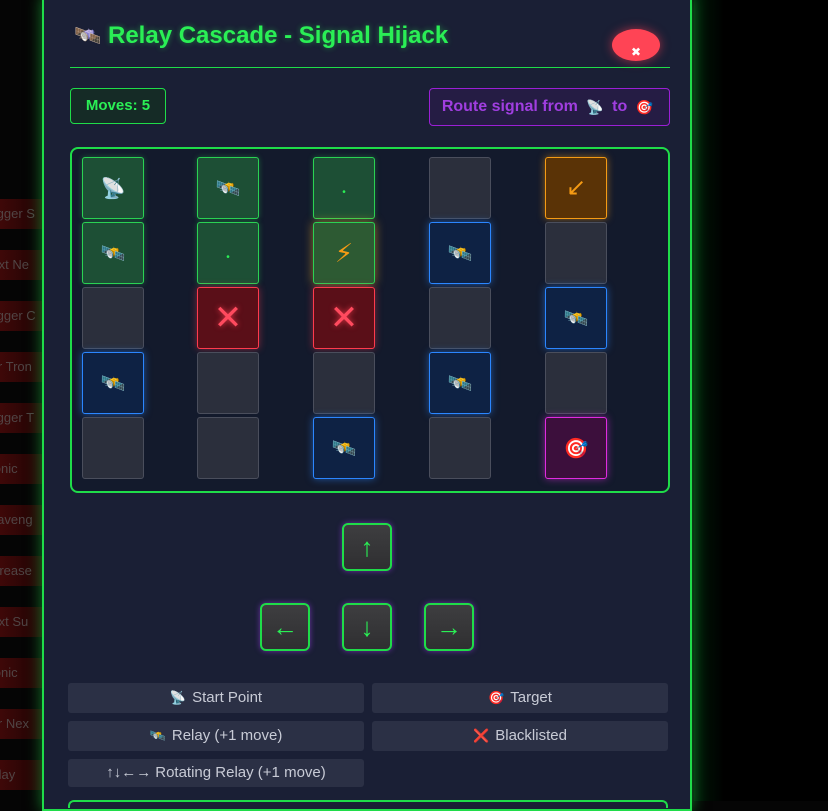  Describe the element at coordinates (367, 627) in the screenshot. I see `move-down-button: ↓` at that location.